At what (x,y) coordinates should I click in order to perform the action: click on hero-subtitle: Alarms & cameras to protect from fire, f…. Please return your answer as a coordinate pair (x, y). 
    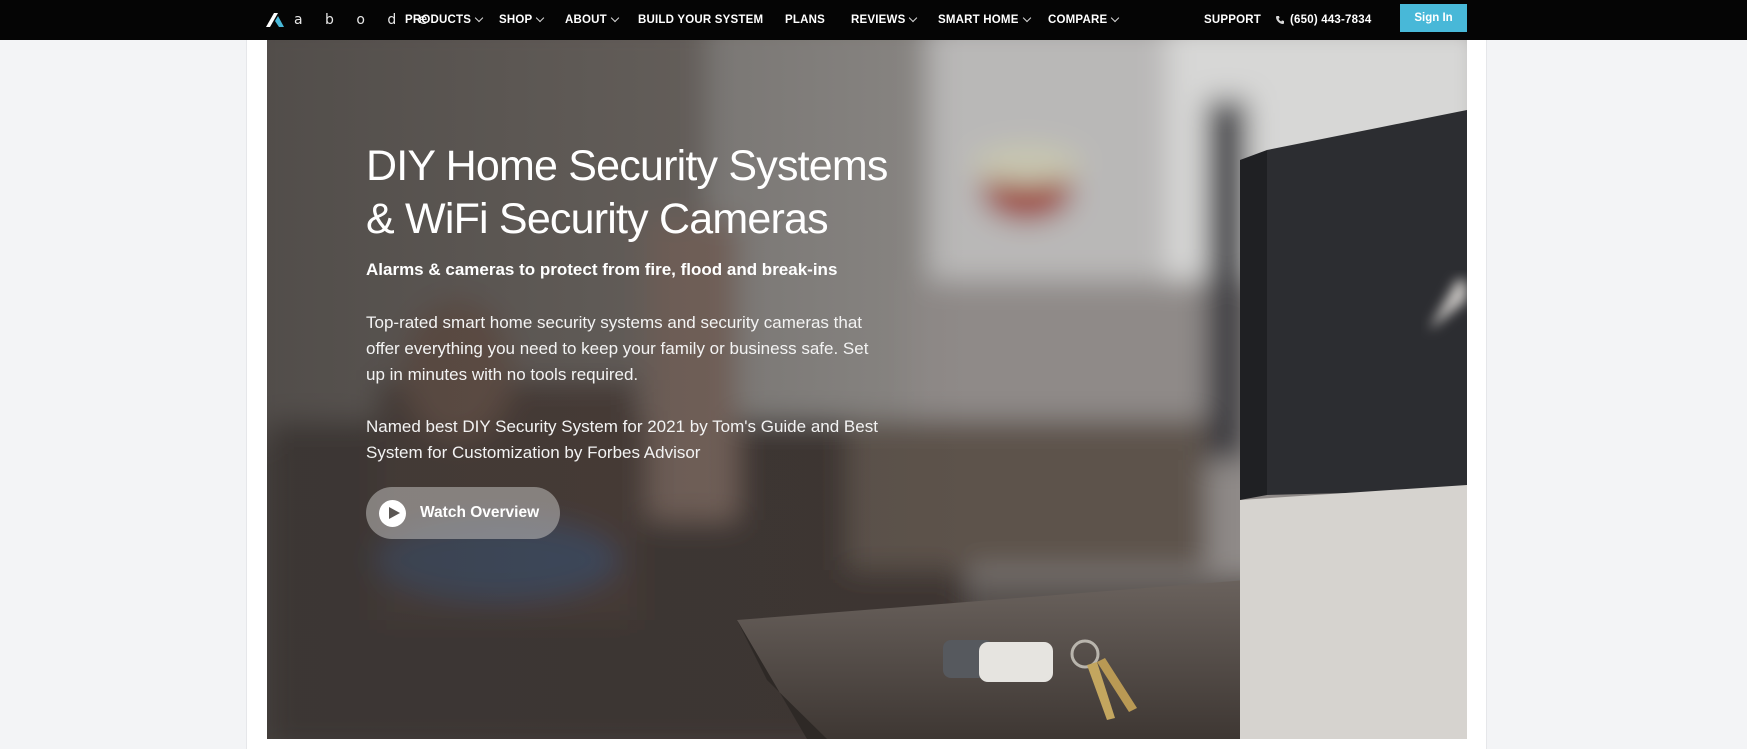
    Looking at the image, I should click on (602, 269).